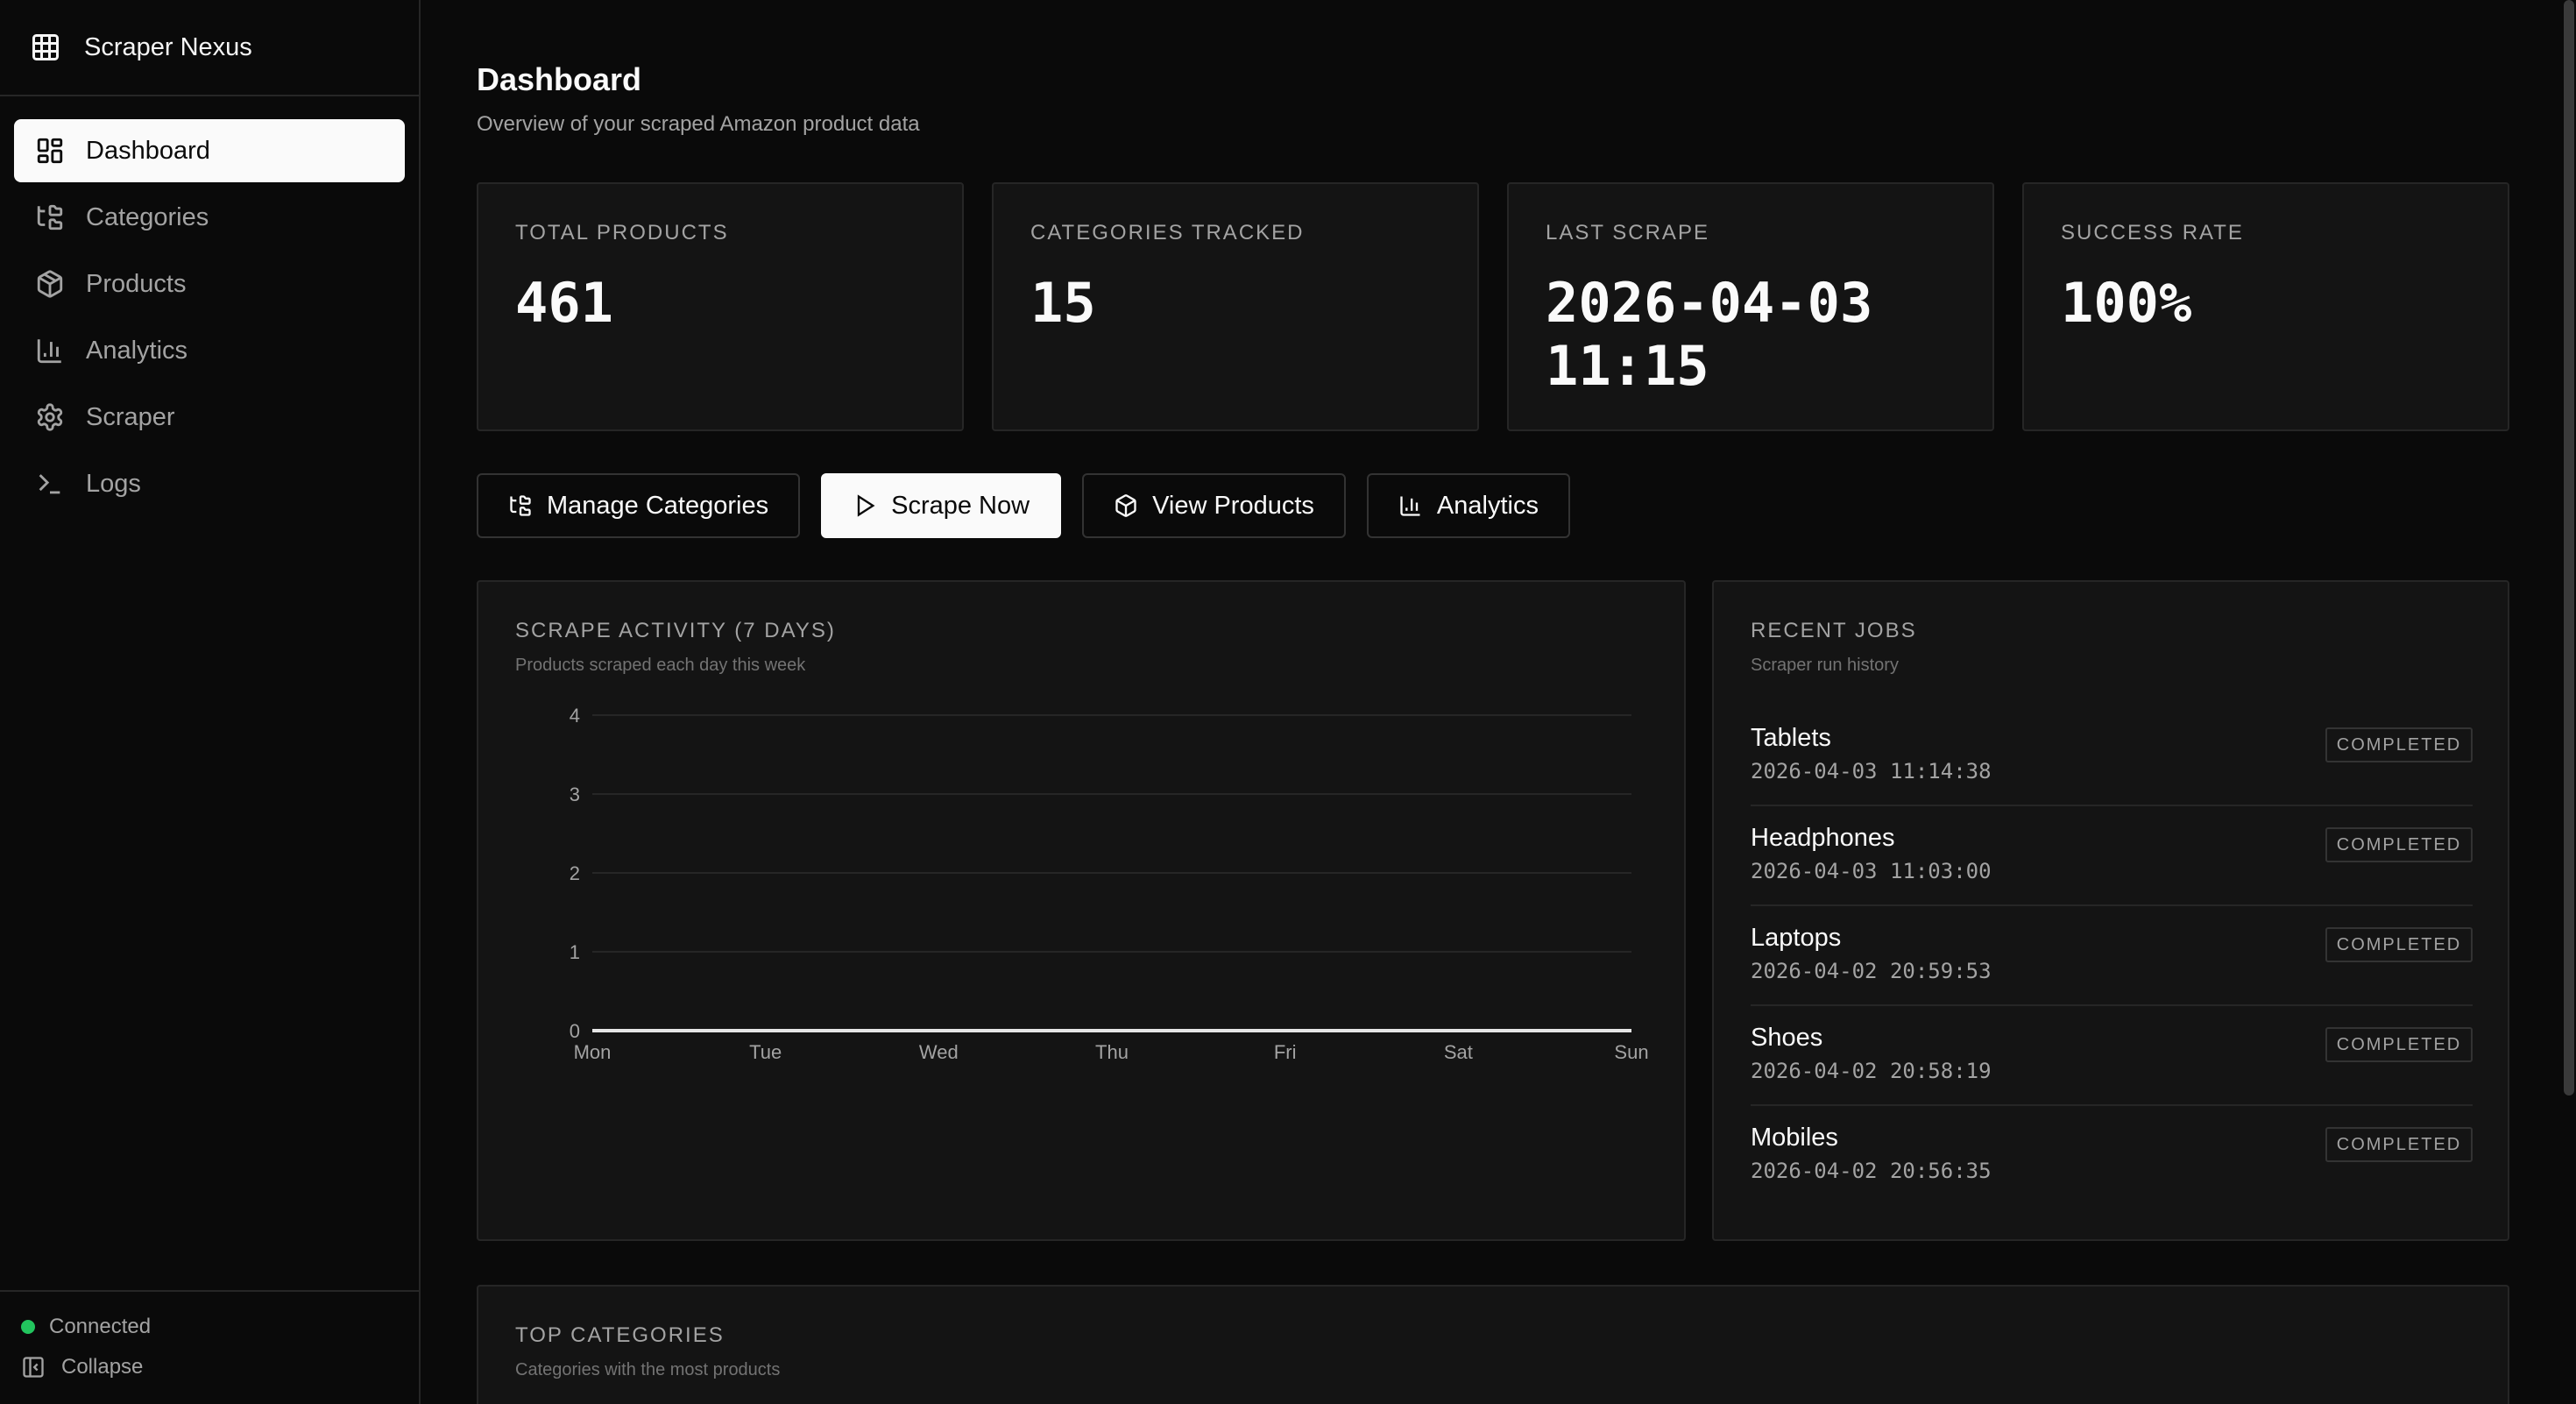 The image size is (2576, 1404). I want to click on stat-card-categories-tracked: CATEGORIES TRACKED 15, so click(1235, 306).